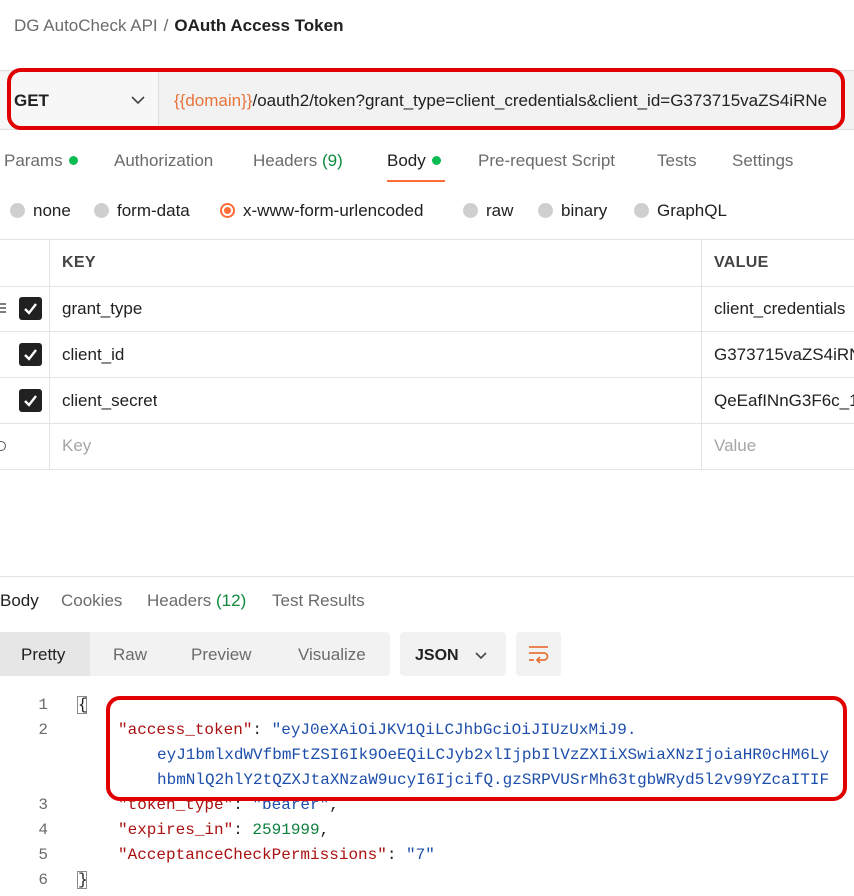 This screenshot has width=854, height=896. What do you see at coordinates (79, 262) in the screenshot?
I see `column-header-key: KEY` at bounding box center [79, 262].